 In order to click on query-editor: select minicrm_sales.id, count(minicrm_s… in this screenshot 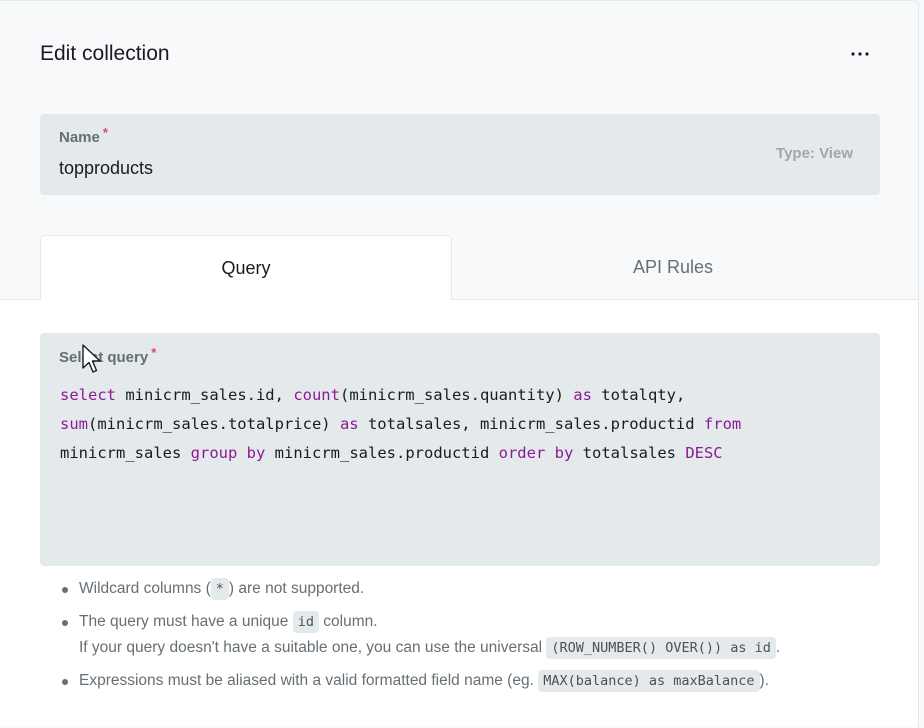, I will do `click(460, 424)`.